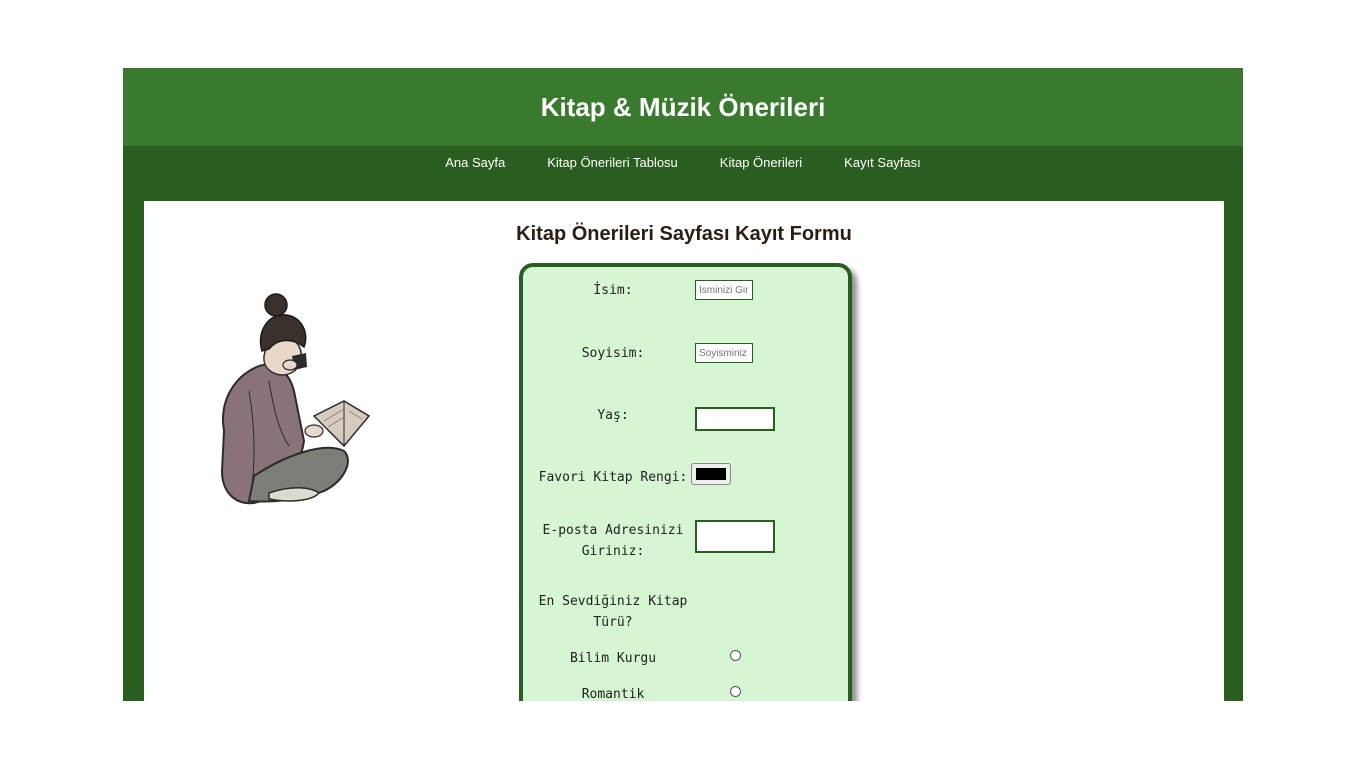 This screenshot has height=768, width=1366. I want to click on reading-woman-illustration, so click(295, 399).